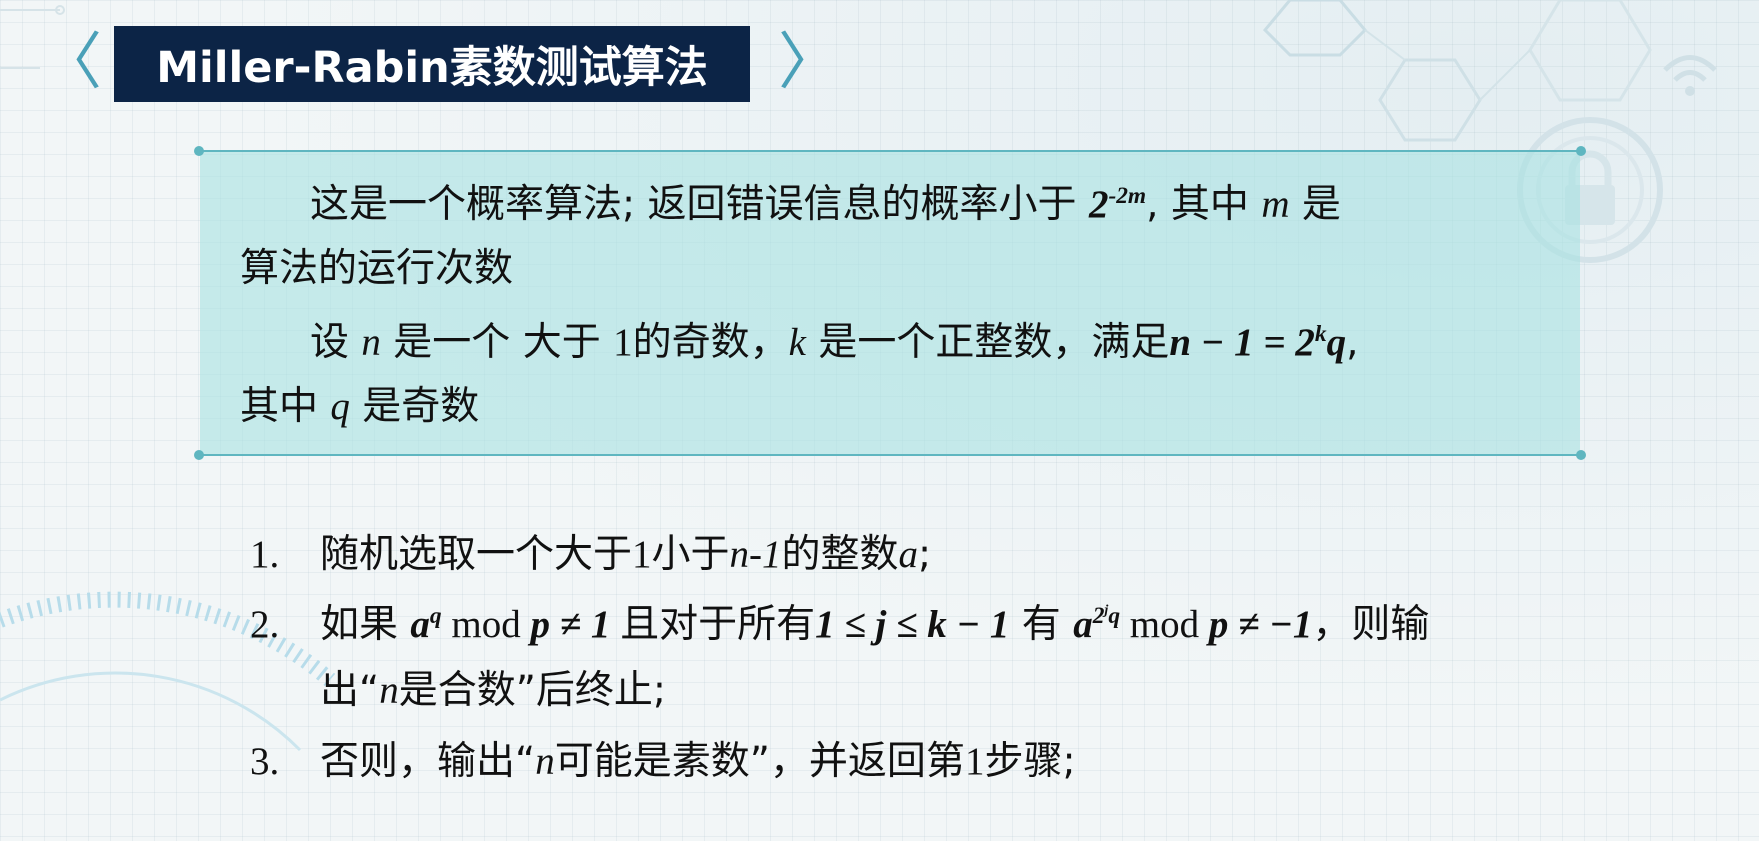  Describe the element at coordinates (1275, 204) in the screenshot. I see `math-variable: m` at that location.